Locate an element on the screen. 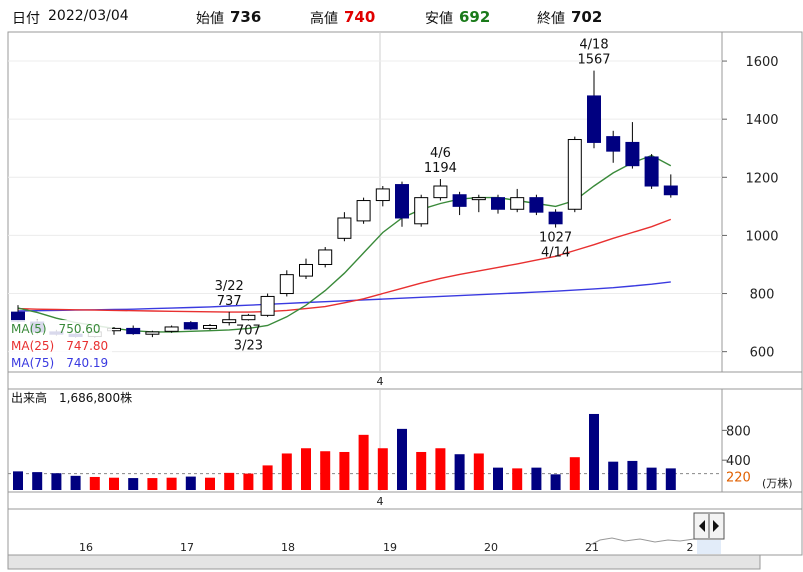 Image resolution: width=803 pixels, height=572 pixels. annotation-value: 737 is located at coordinates (229, 301).